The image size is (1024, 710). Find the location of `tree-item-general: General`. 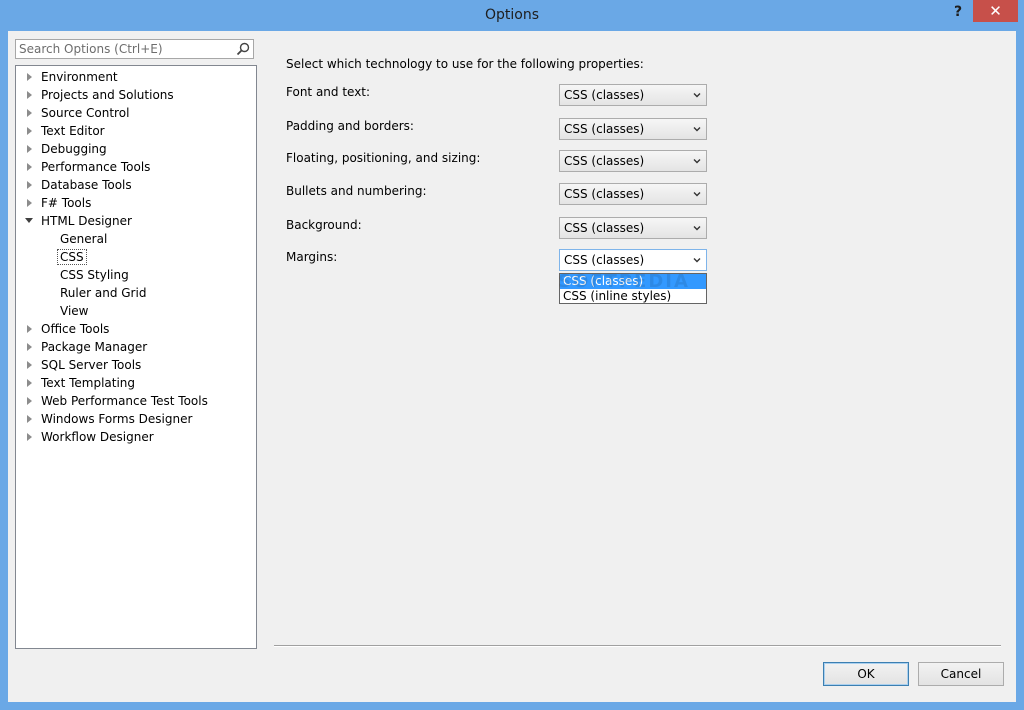

tree-item-general: General is located at coordinates (83, 239).